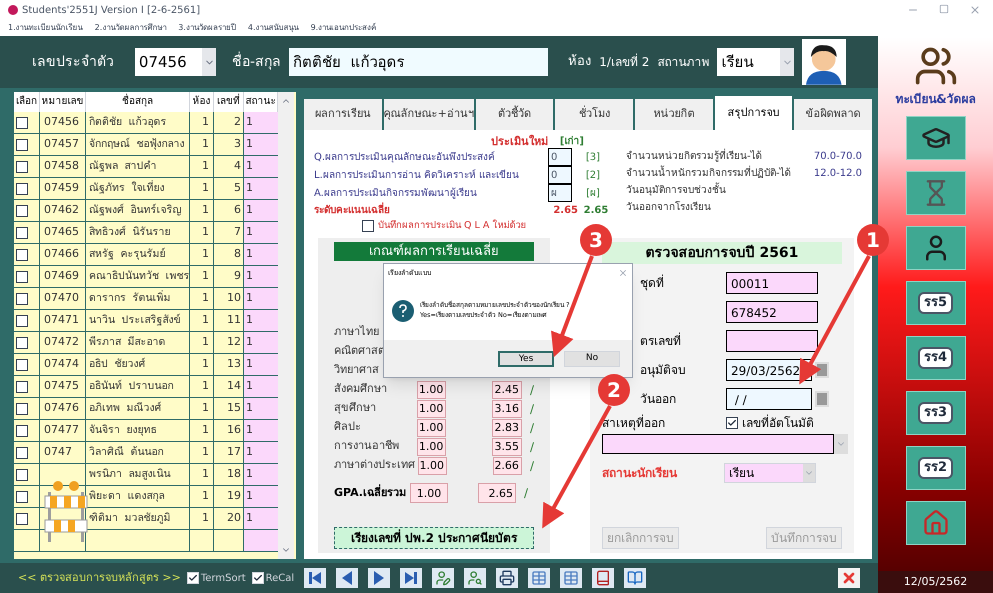  Describe the element at coordinates (45, 28) in the screenshot. I see `menu-item: 1.งานทะเบียนนักเรียน` at that location.